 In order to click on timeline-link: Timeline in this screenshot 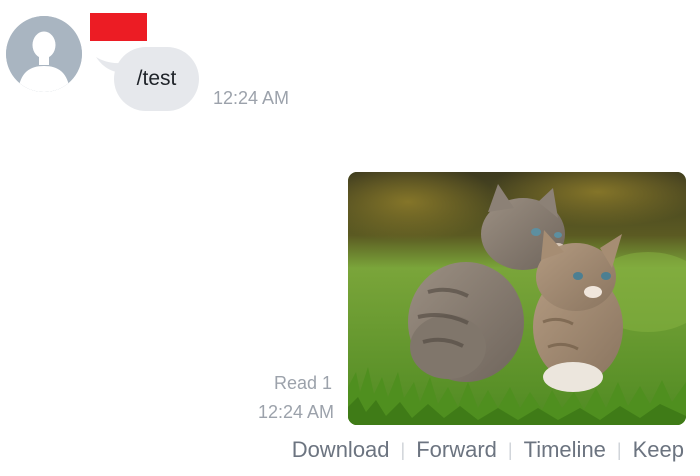, I will do `click(565, 450)`.